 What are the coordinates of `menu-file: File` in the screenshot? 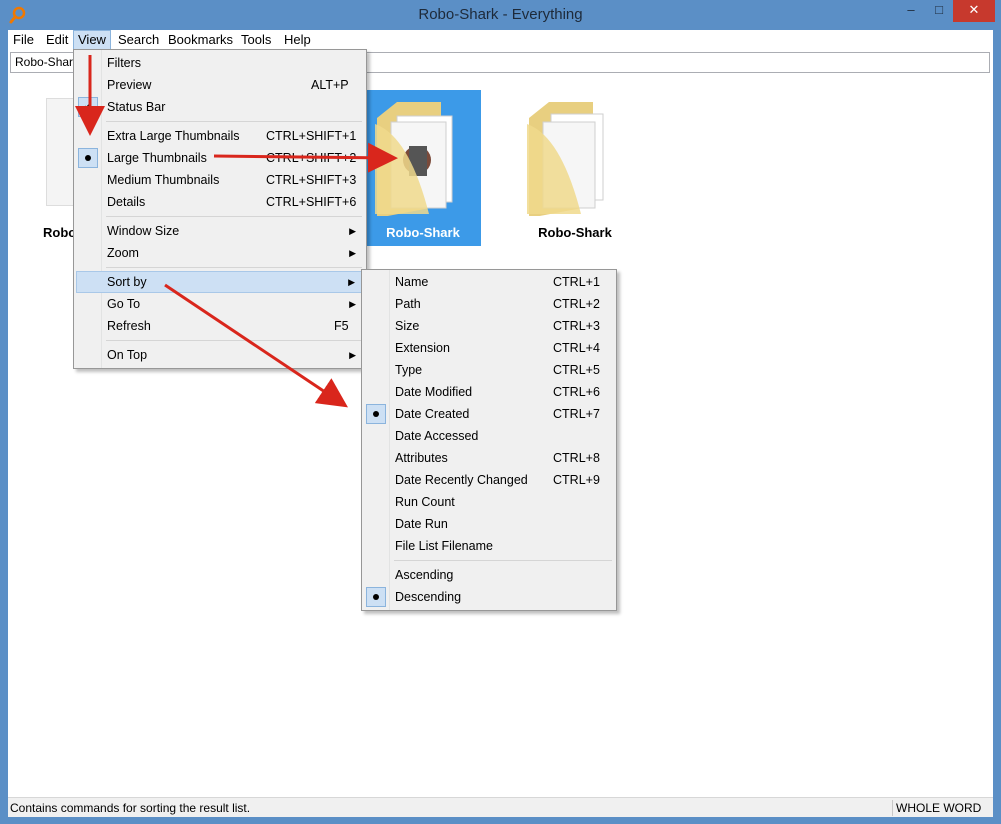 It's located at (23, 40).